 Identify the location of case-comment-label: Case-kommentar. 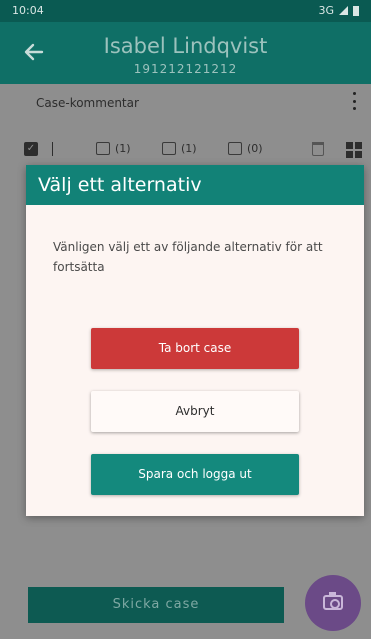
(87, 103).